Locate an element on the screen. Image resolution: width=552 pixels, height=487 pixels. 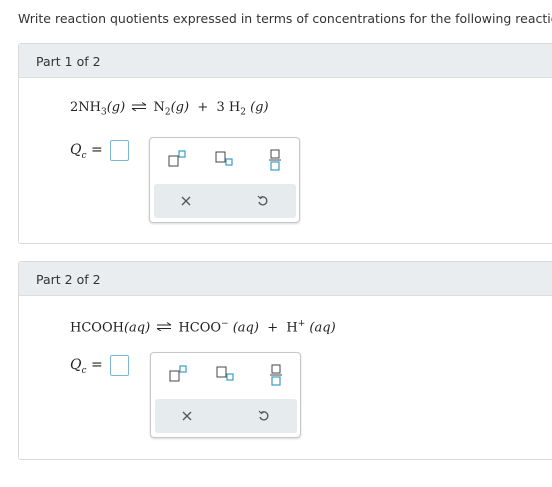
eq-product1-charge: − is located at coordinates (225, 324).